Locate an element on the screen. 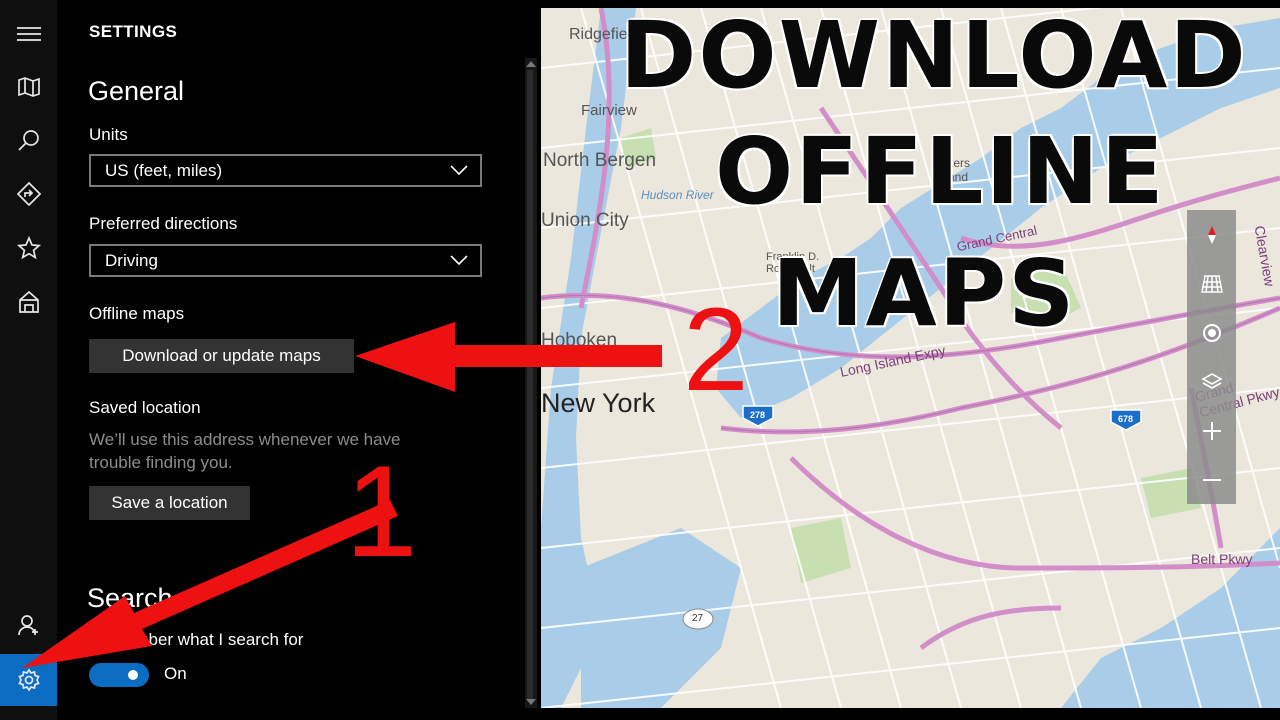 The width and height of the screenshot is (1280, 720). map-label: Hoboken is located at coordinates (579, 340).